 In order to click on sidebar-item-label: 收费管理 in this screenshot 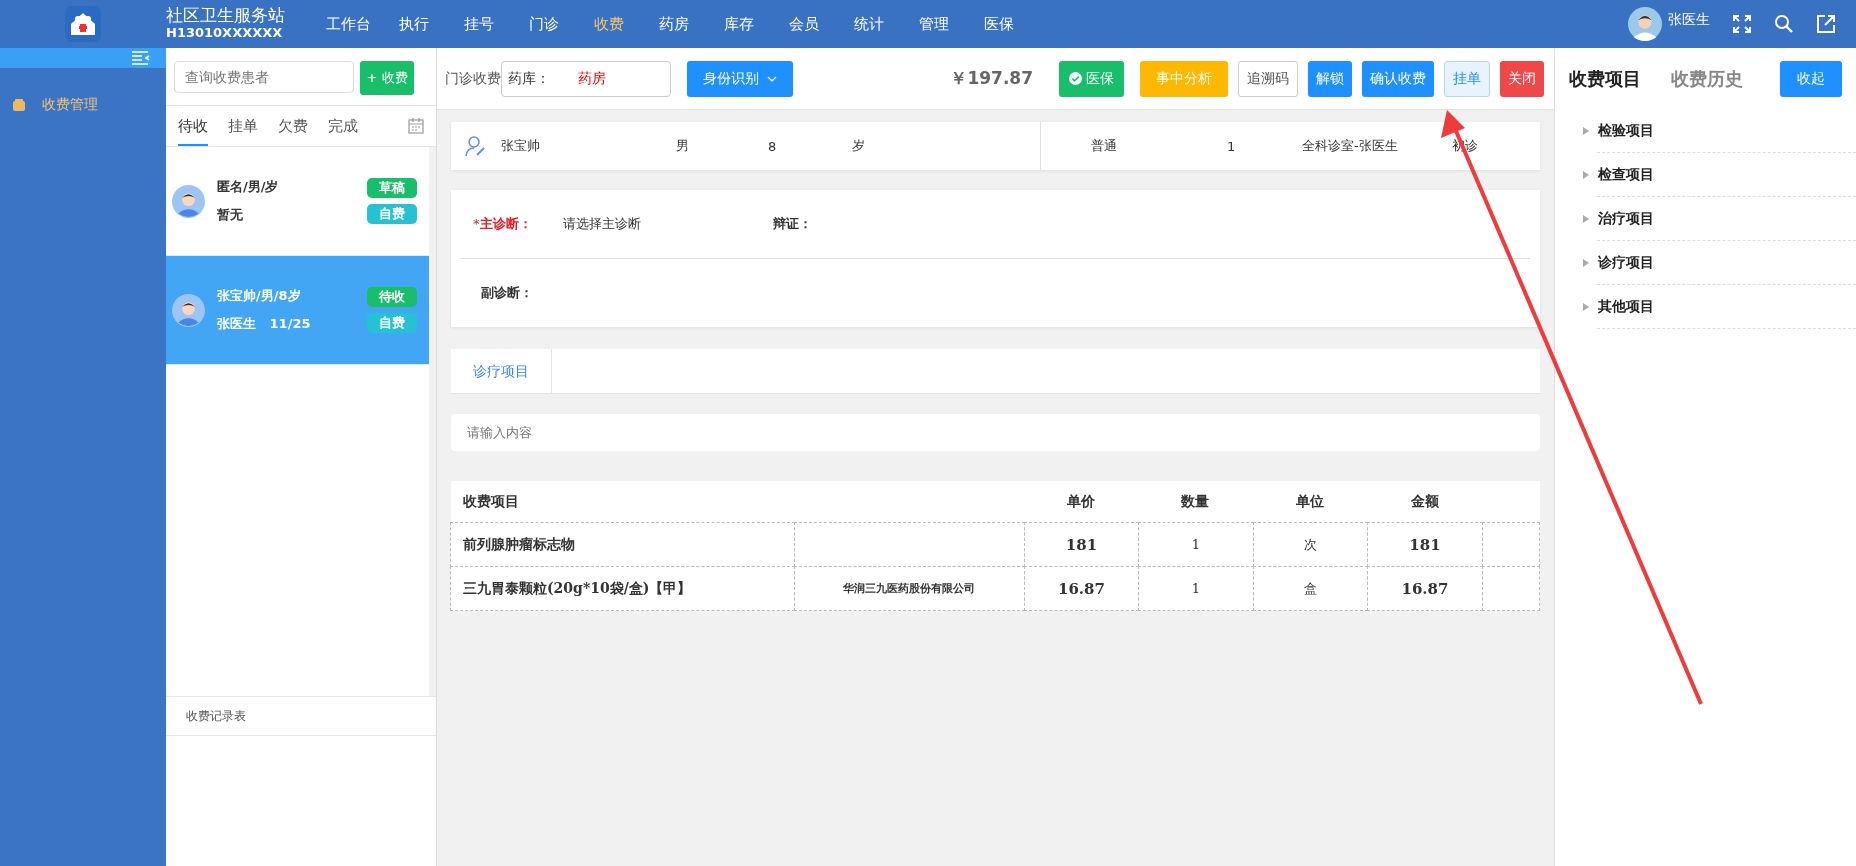, I will do `click(70, 105)`.